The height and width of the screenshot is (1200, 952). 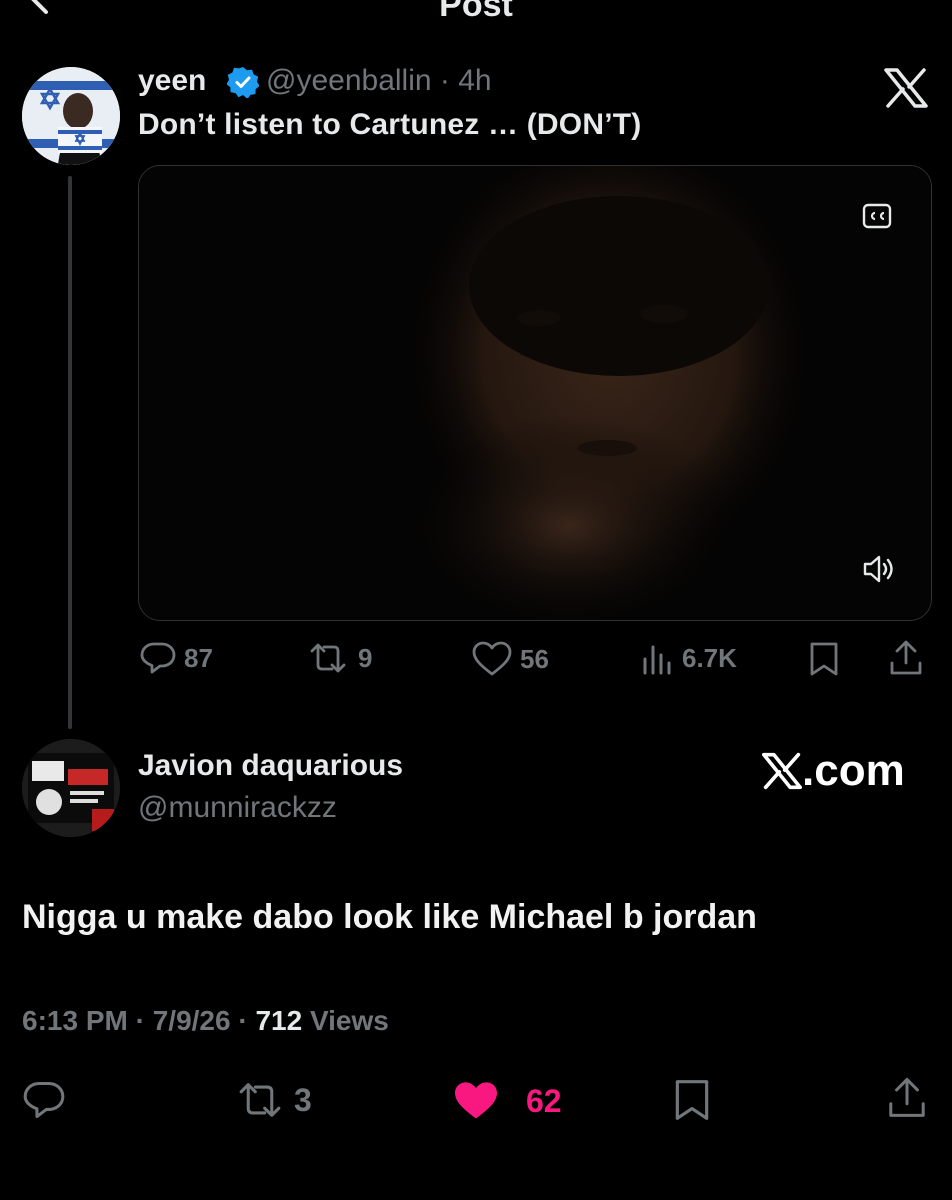 I want to click on reply-button, so click(x=44, y=1100).